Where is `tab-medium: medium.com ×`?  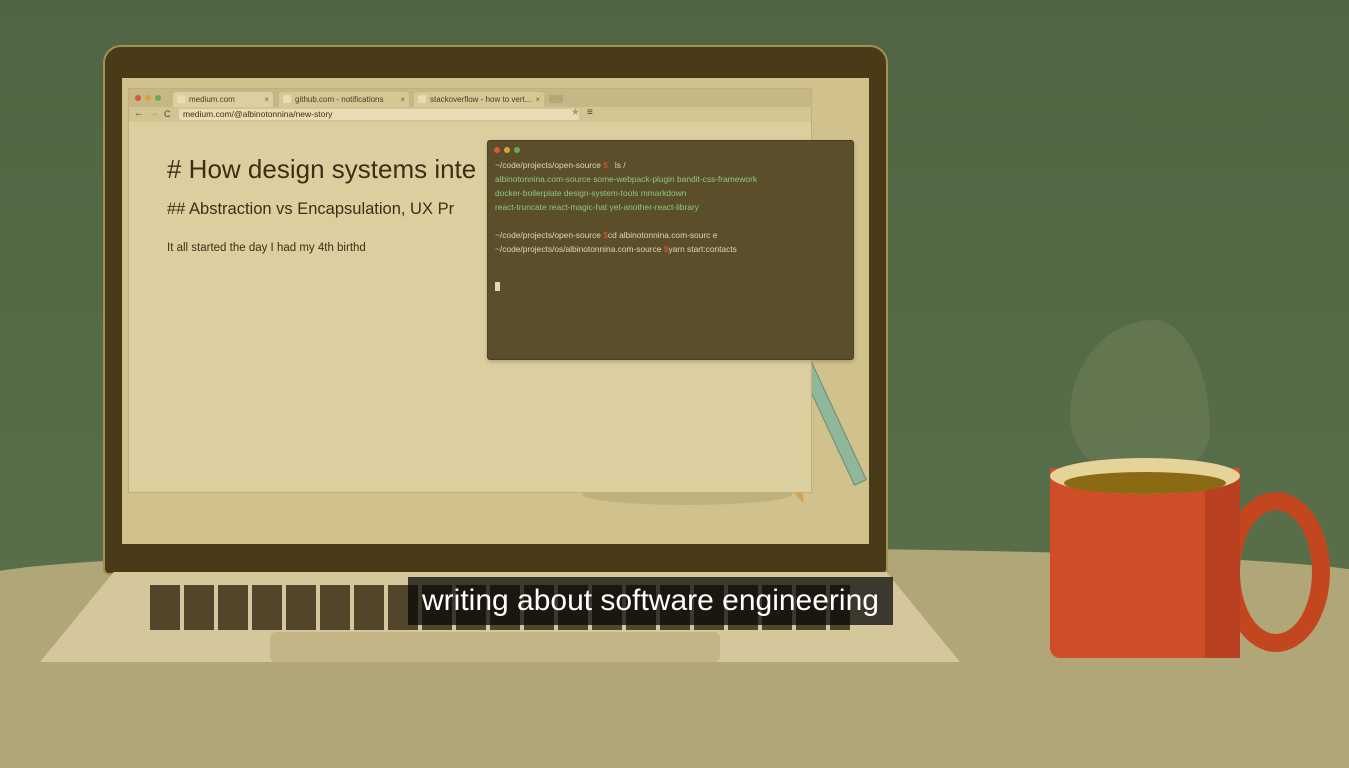
tab-medium: medium.com × is located at coordinates (223, 99).